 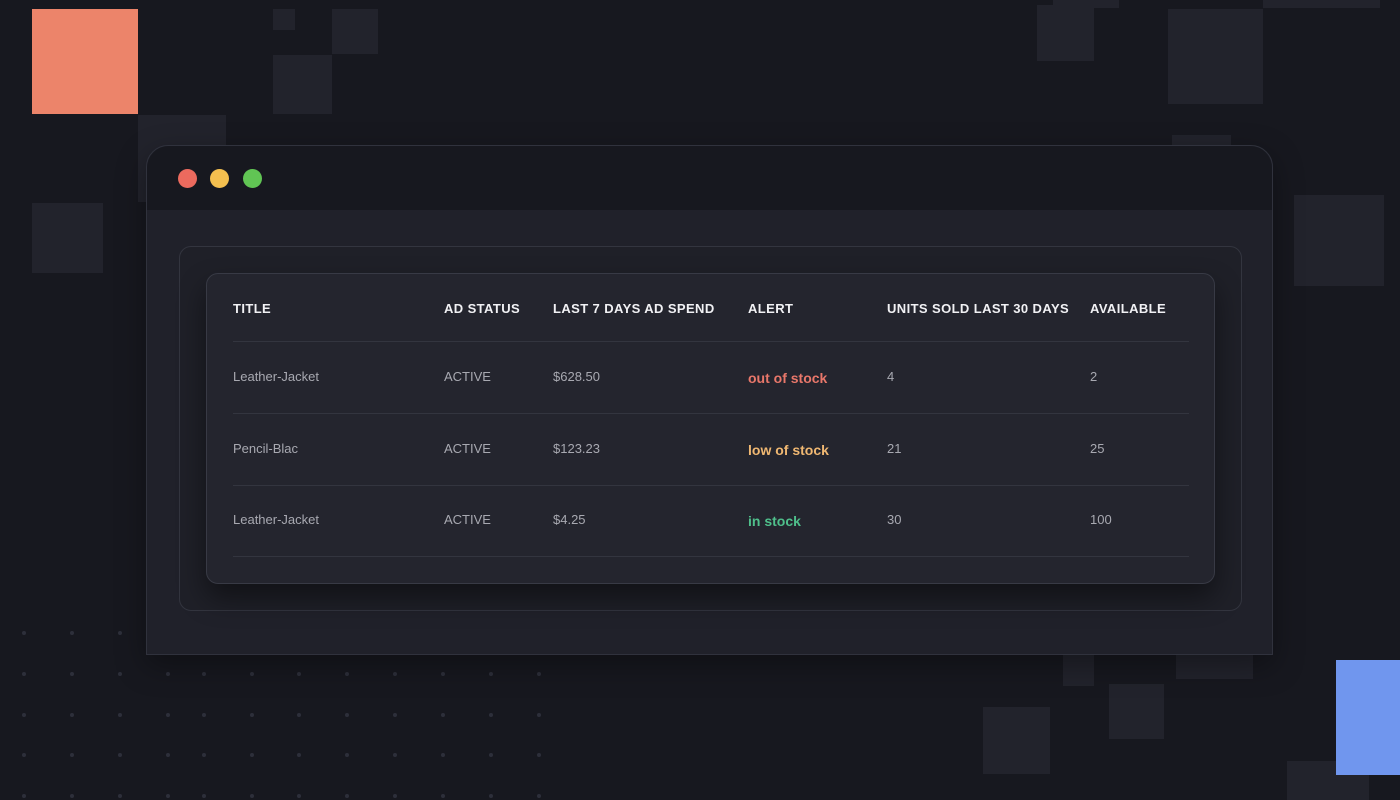 What do you see at coordinates (569, 519) in the screenshot?
I see `cell-ad-spend: $4.25` at bounding box center [569, 519].